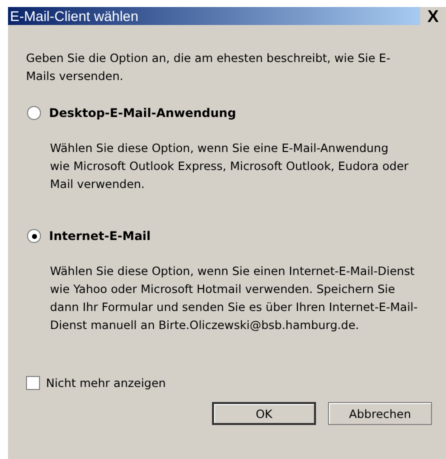 Image resolution: width=446 pixels, height=459 pixels. What do you see at coordinates (264, 413) in the screenshot?
I see `dialog-button: OK` at bounding box center [264, 413].